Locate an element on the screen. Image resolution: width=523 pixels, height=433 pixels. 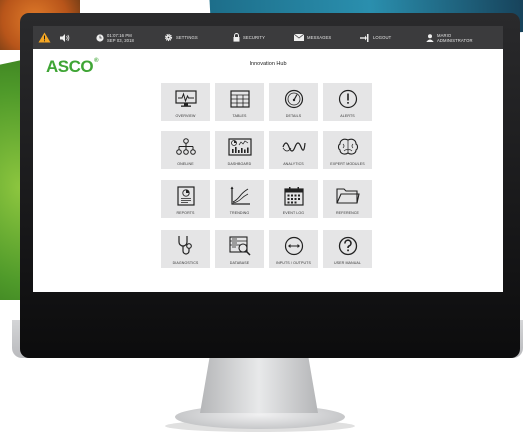
envelope-icon is located at coordinates (299, 37).